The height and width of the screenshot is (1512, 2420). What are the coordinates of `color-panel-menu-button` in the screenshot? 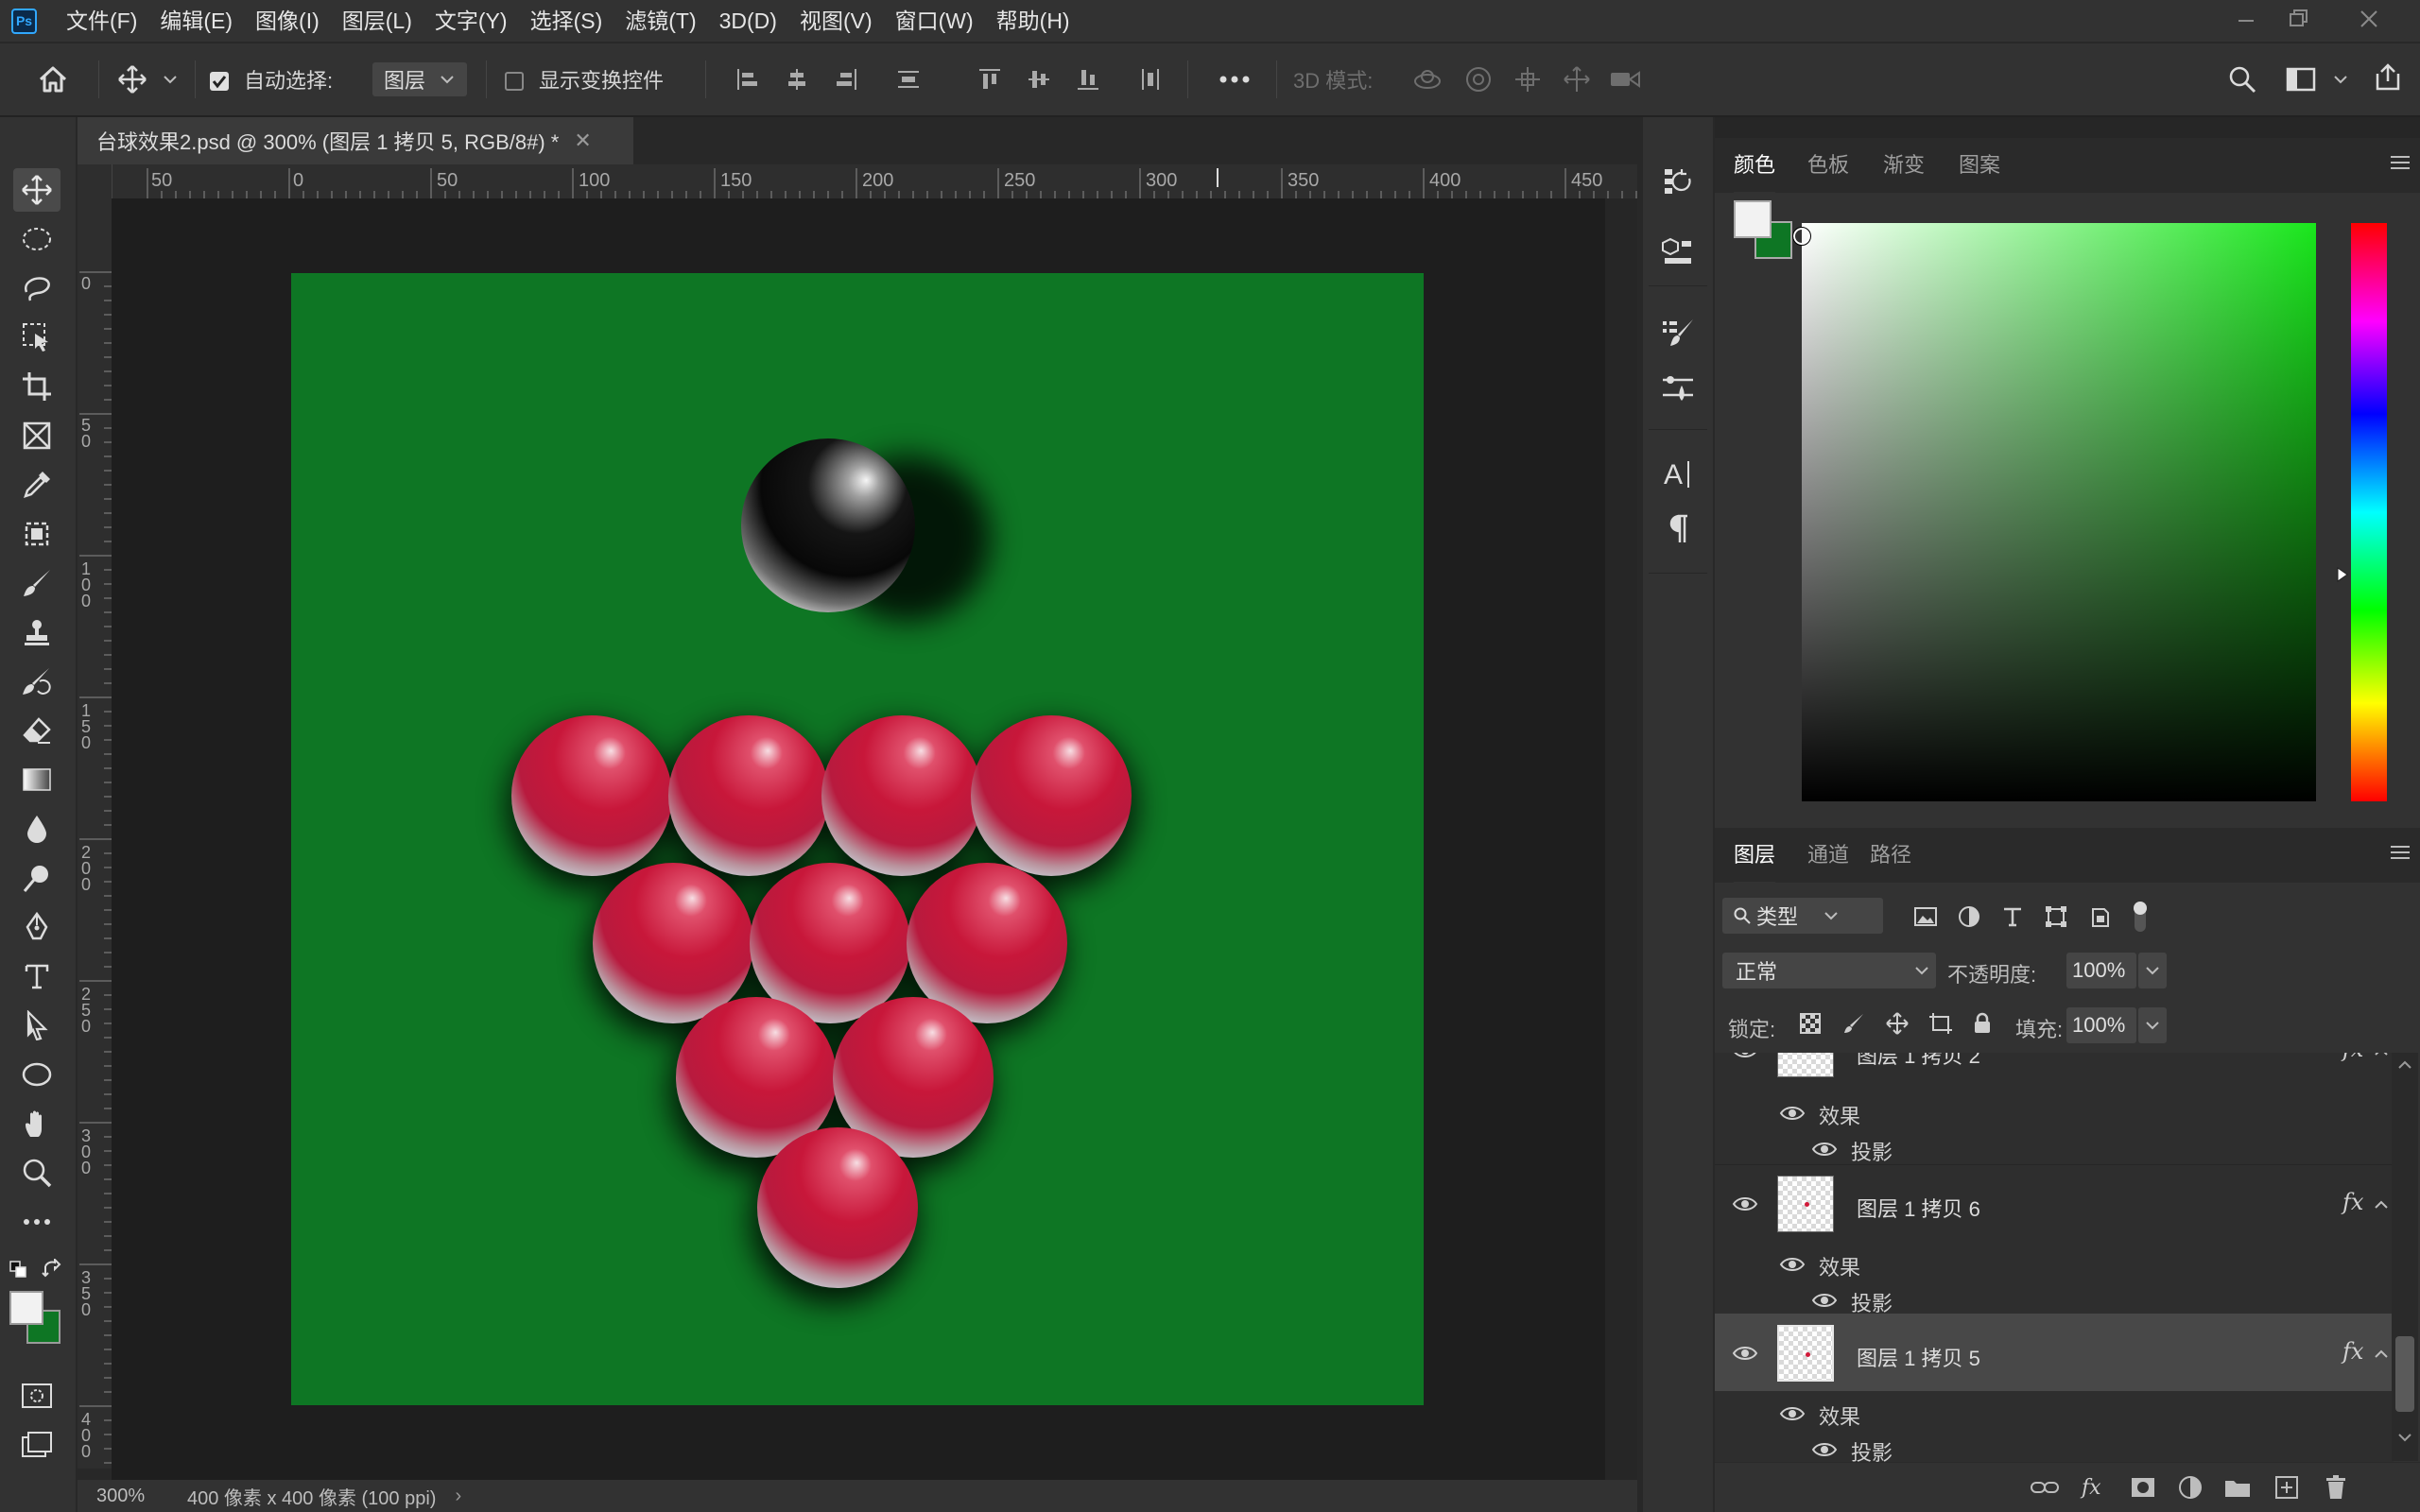 It's located at (2401, 162).